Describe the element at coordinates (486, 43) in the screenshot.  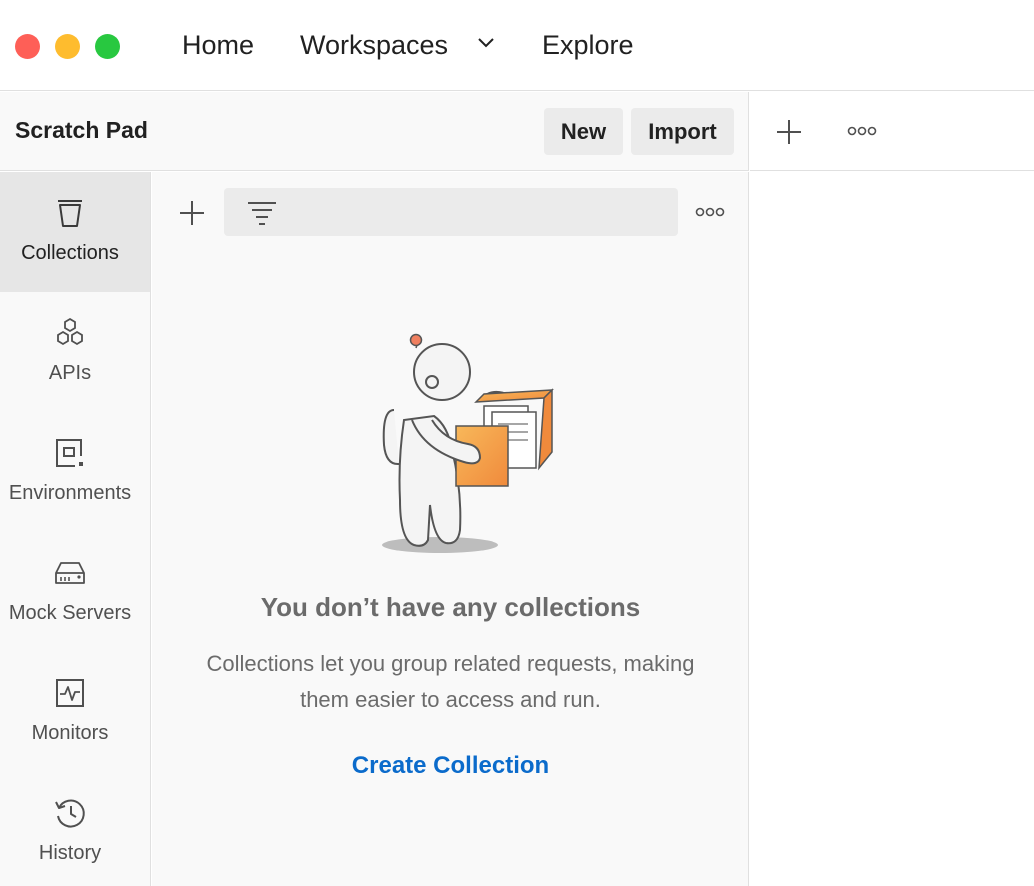
I see `chevron-down-icon` at that location.